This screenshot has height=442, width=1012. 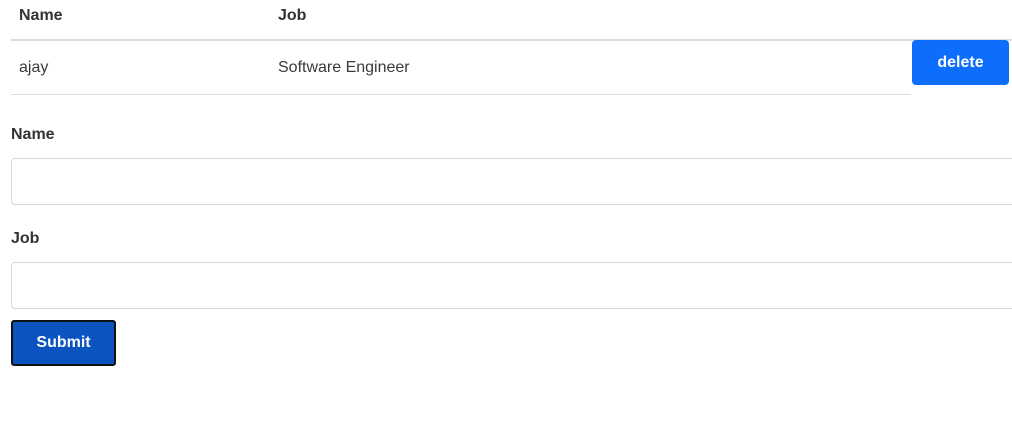 What do you see at coordinates (41, 15) in the screenshot?
I see `header-name: Name` at bounding box center [41, 15].